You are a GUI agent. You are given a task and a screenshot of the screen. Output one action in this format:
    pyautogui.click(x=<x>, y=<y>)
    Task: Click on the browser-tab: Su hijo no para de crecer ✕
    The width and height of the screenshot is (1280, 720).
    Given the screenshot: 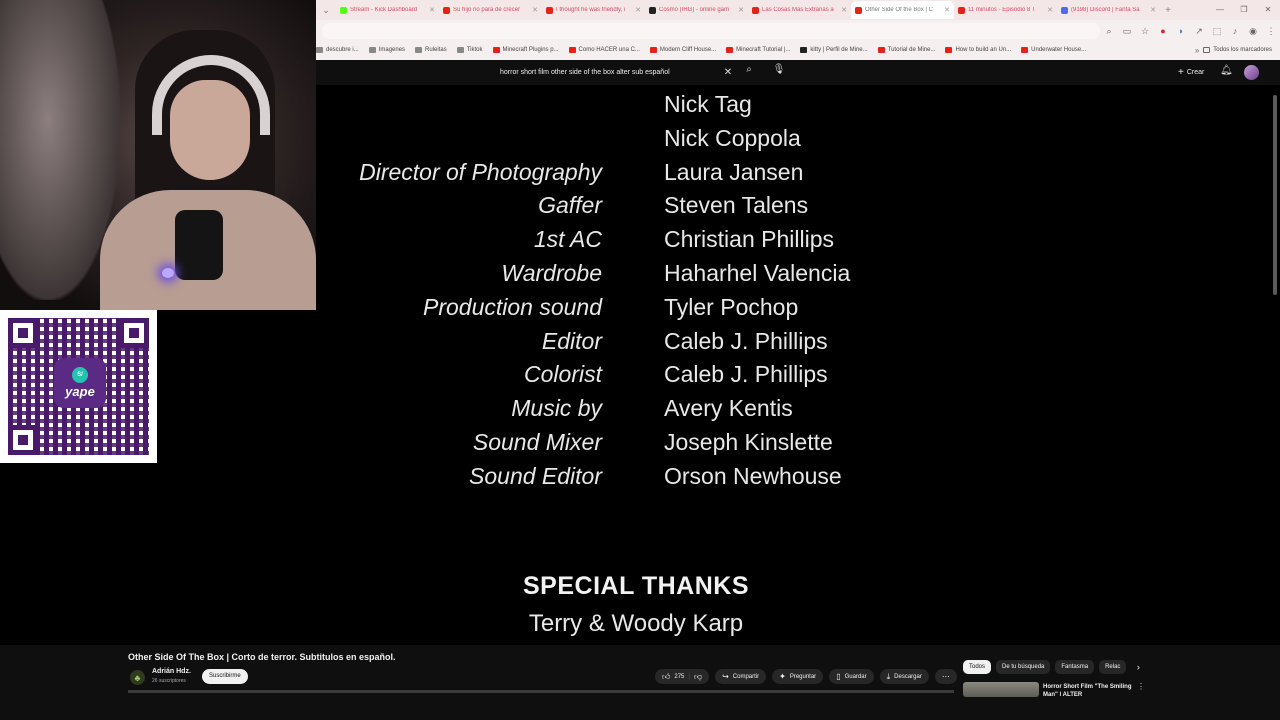 What is the action you would take?
    pyautogui.click(x=490, y=10)
    